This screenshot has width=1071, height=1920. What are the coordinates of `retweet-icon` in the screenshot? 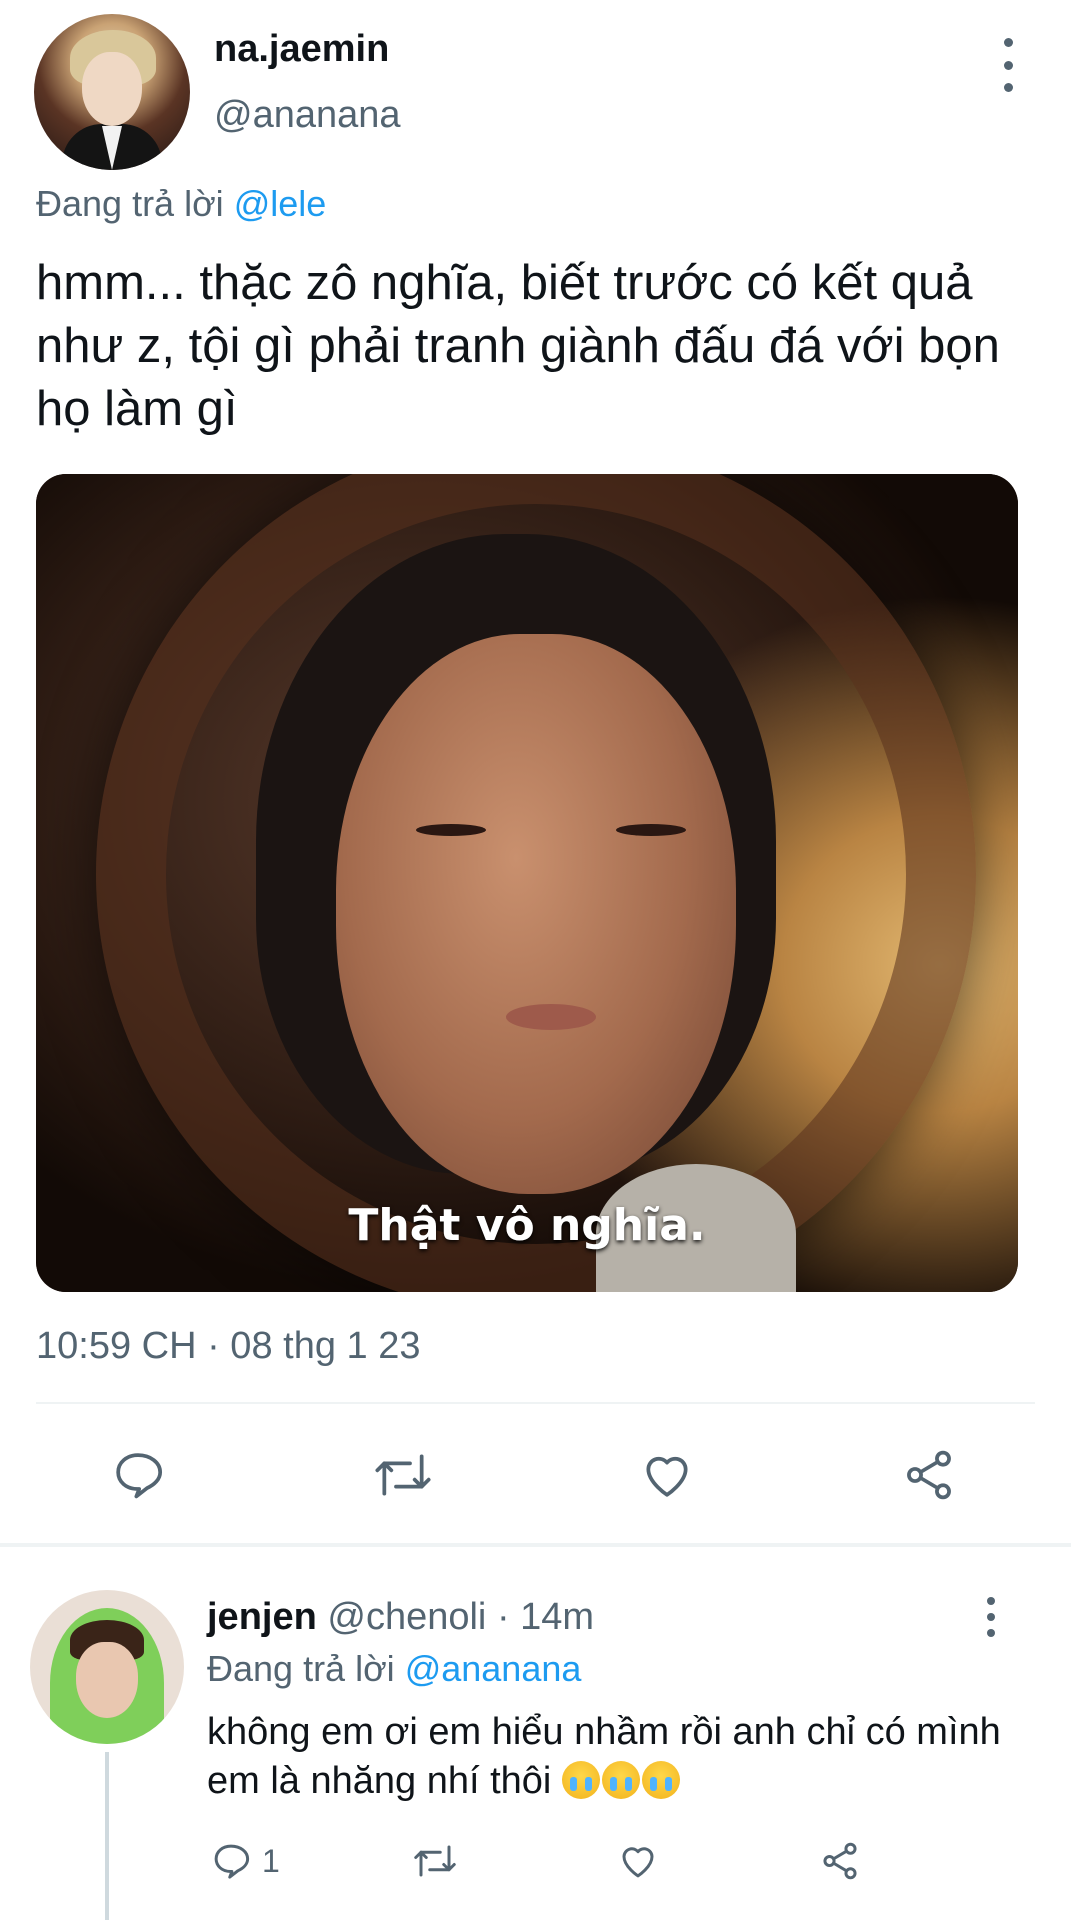 It's located at (403, 1475).